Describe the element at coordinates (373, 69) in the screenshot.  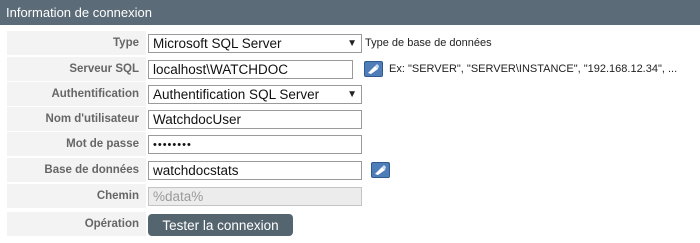
I see `server-browse-icon` at that location.